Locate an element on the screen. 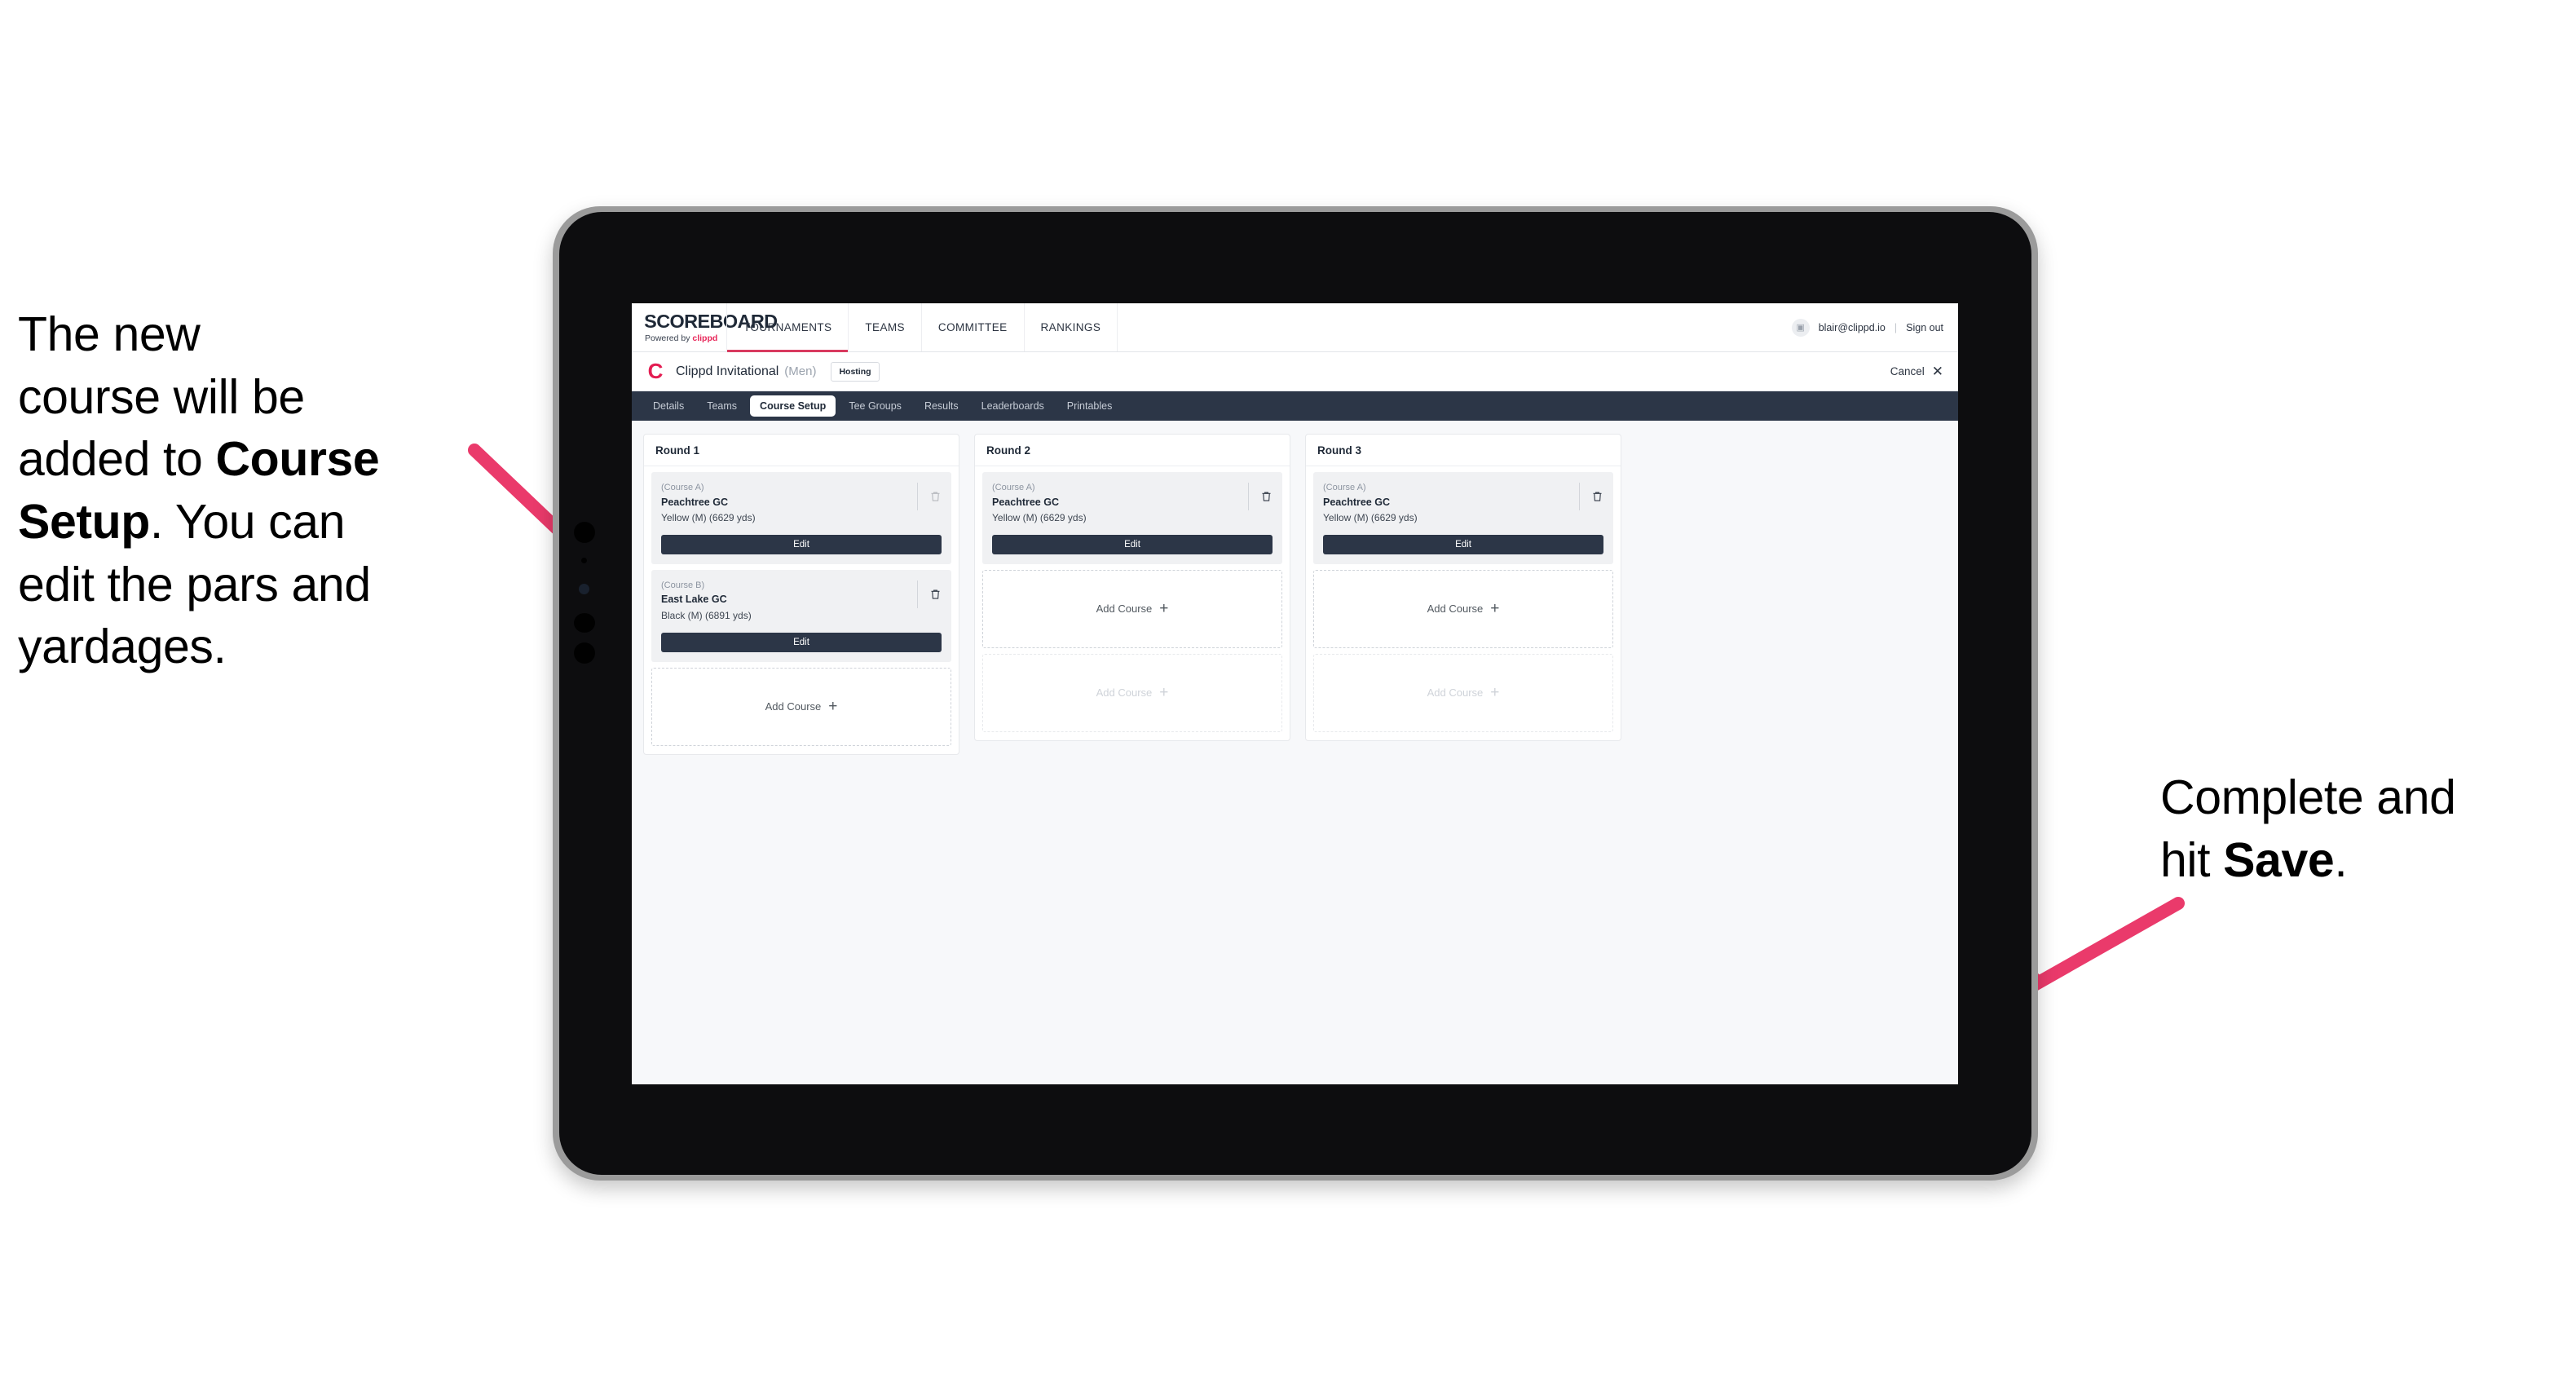 Image resolution: width=2576 pixels, height=1386 pixels. user-avatar-icon: ▣ is located at coordinates (1800, 327).